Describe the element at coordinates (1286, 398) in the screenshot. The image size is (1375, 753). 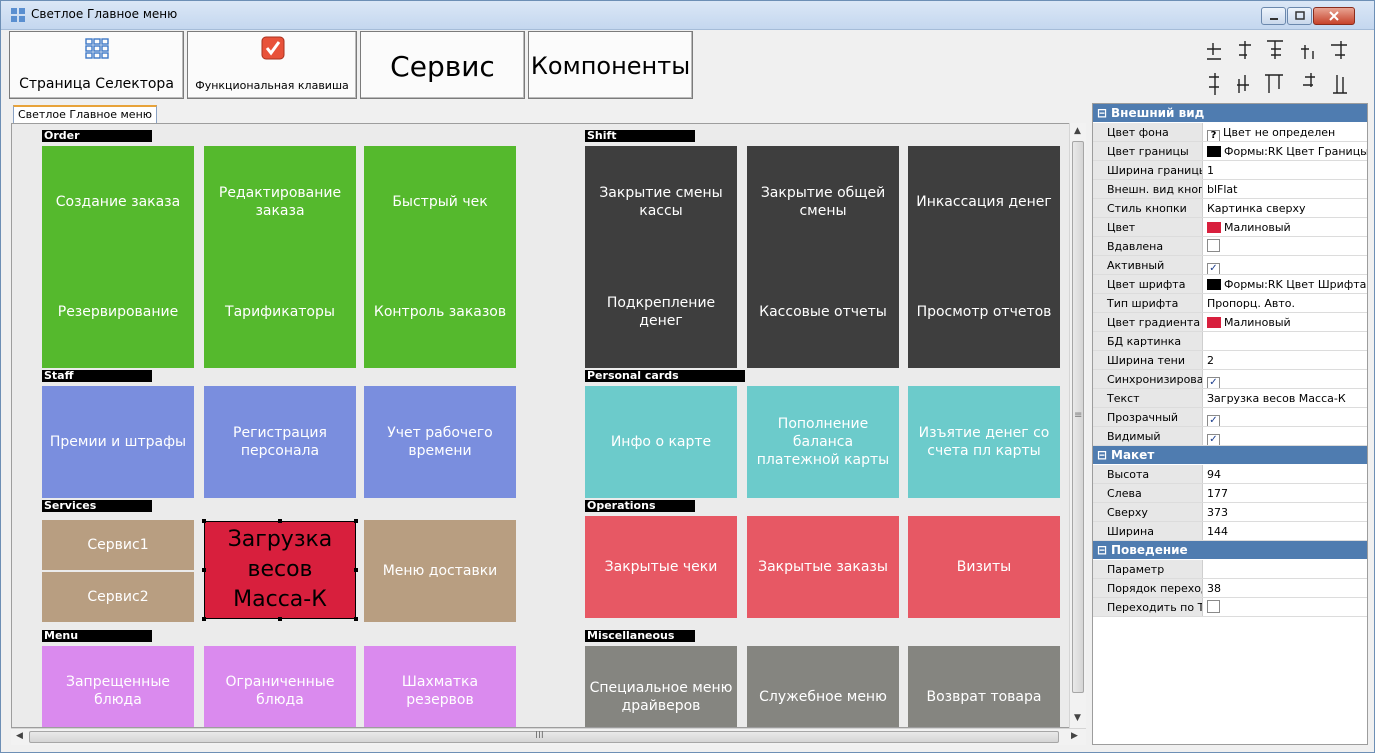
I see `prop-value: Загрузка весов Масса-К` at that location.